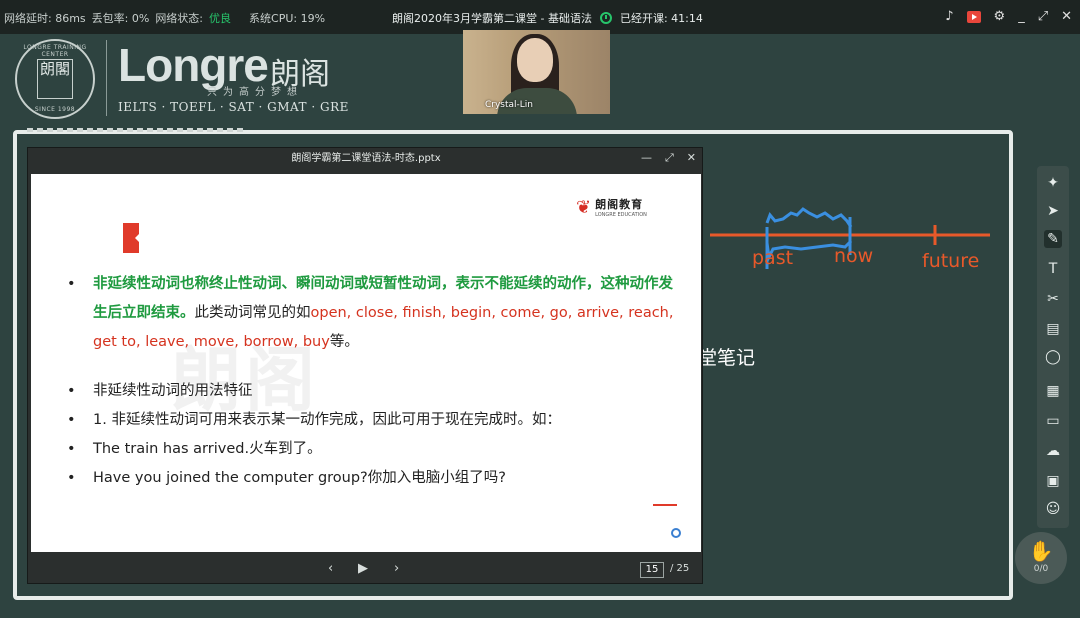 The width and height of the screenshot is (1080, 618). I want to click on clock-icon, so click(605, 18).